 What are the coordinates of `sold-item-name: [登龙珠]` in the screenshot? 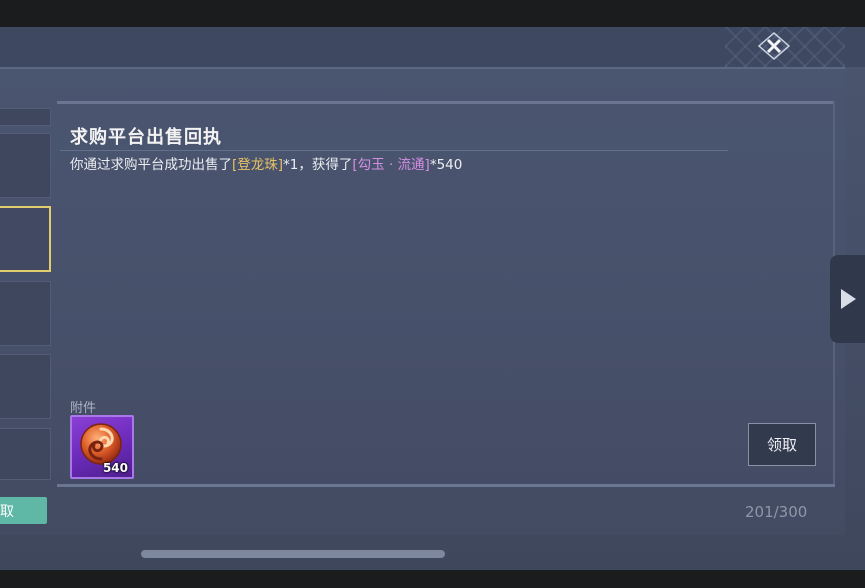 It's located at (257, 165).